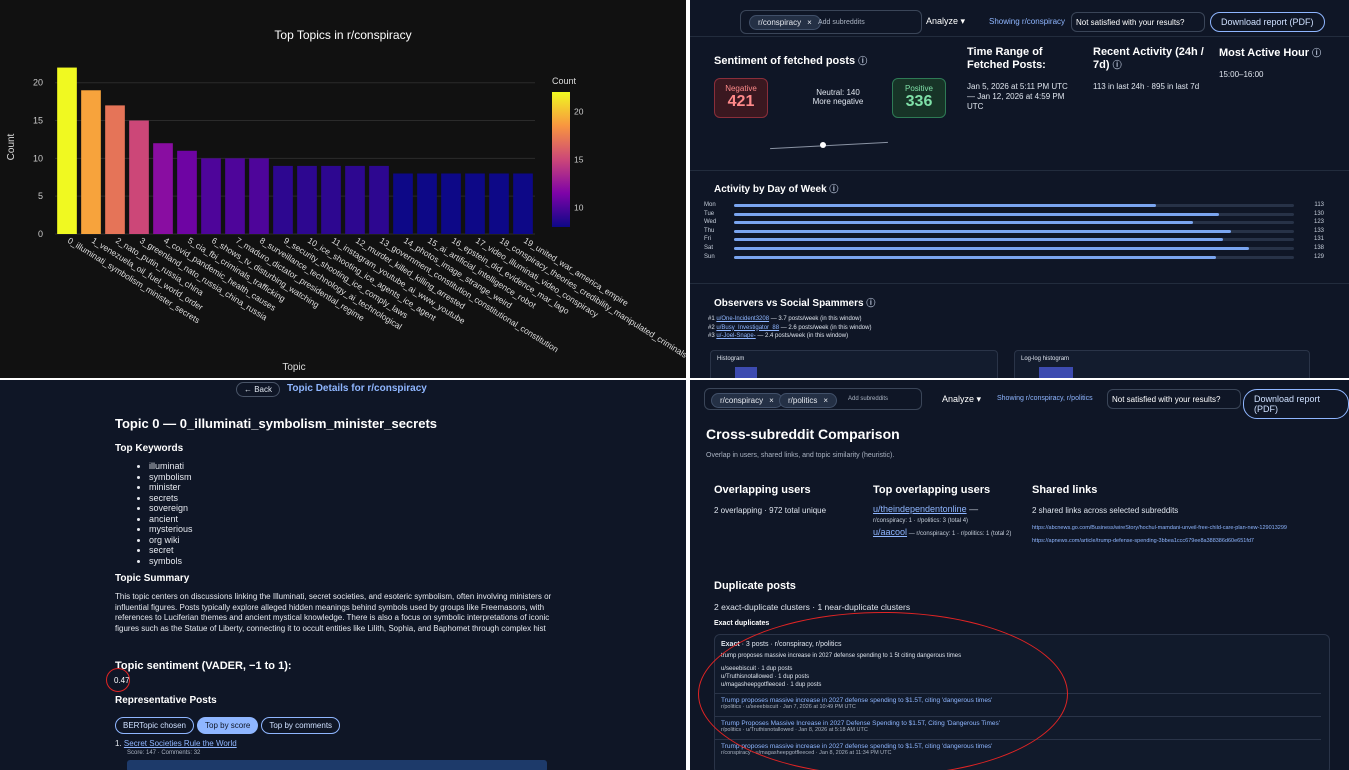 The height and width of the screenshot is (770, 1349). What do you see at coordinates (780, 22) in the screenshot?
I see `chip-label: r/conspiracy` at bounding box center [780, 22].